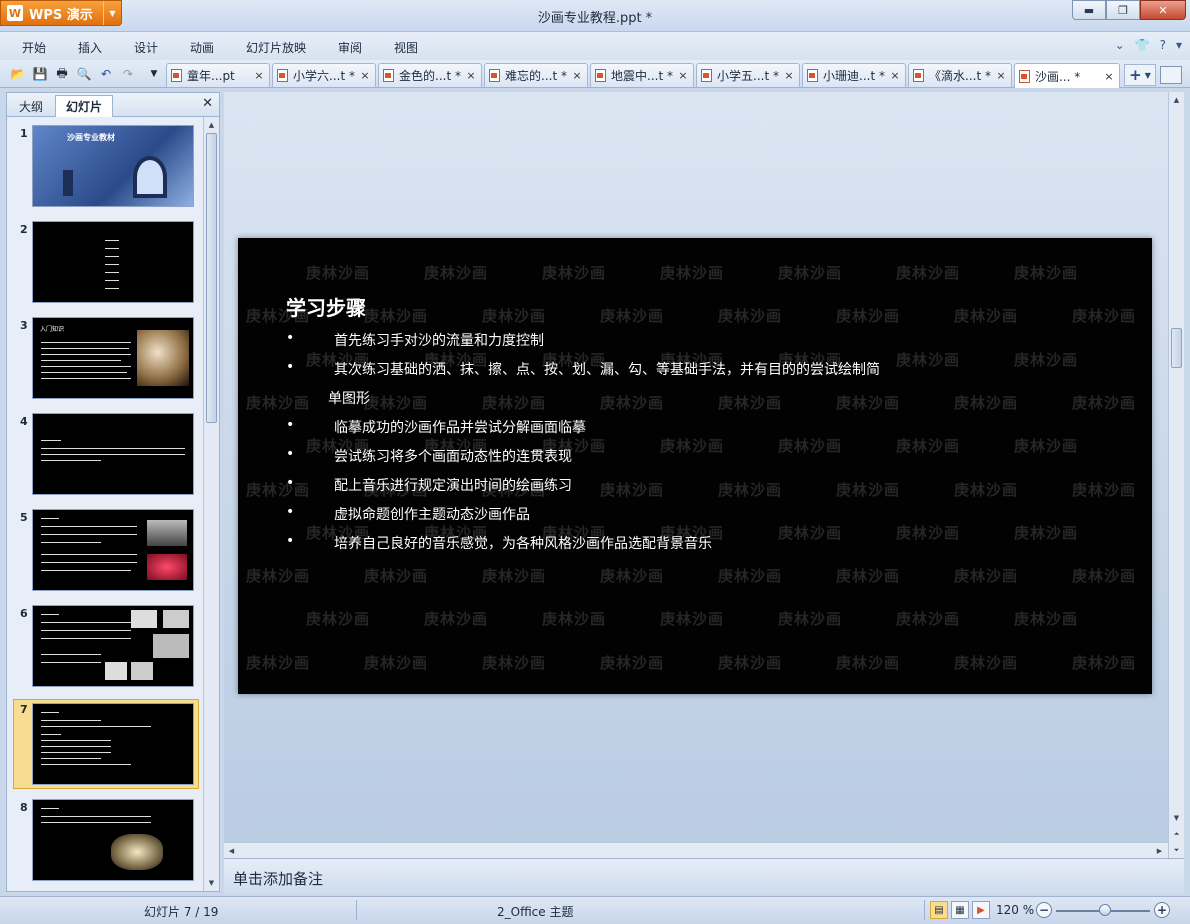  I want to click on menu-home: 开始, so click(34, 47).